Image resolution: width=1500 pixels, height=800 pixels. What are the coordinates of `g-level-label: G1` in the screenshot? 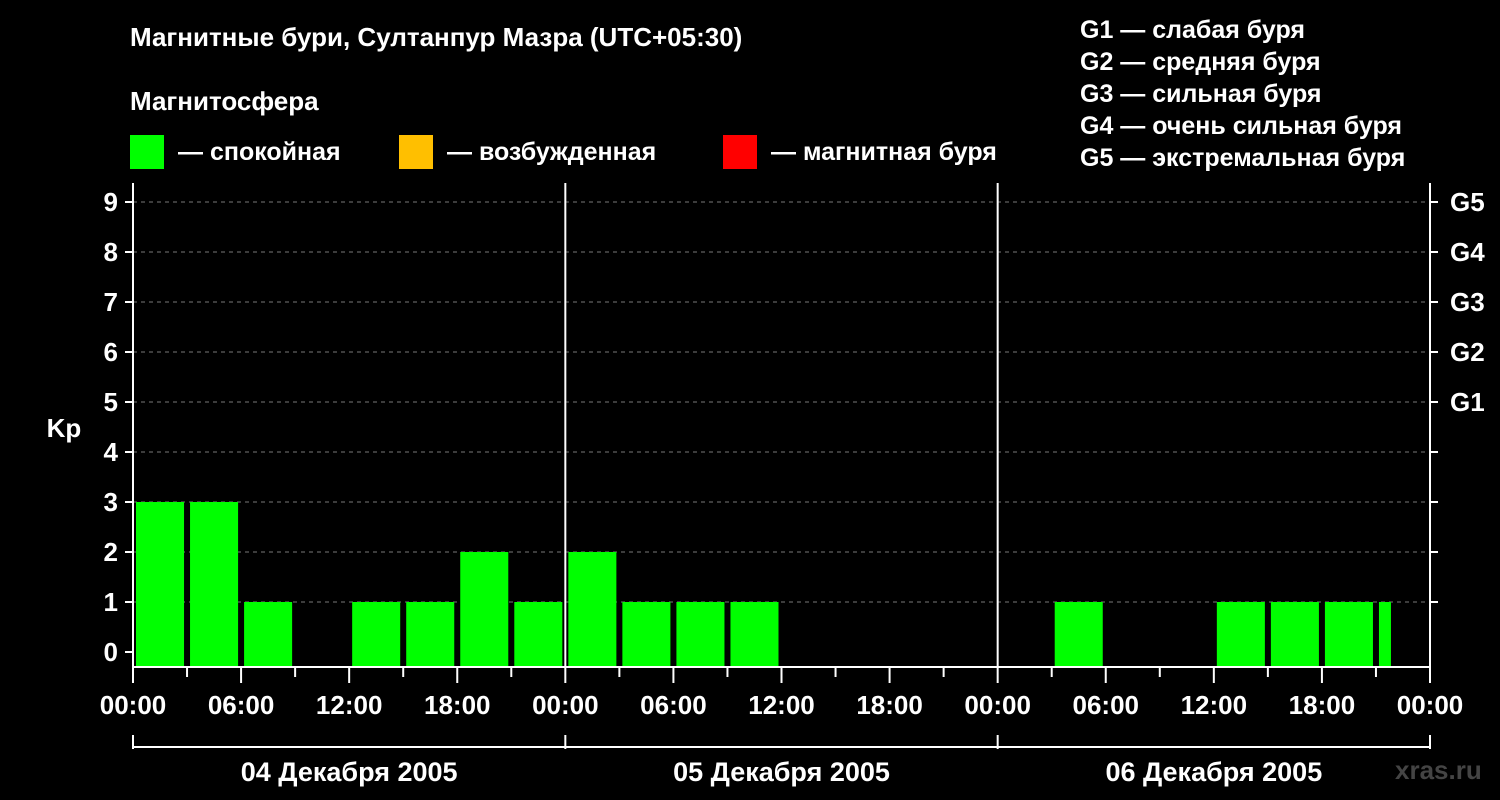 It's located at (1467, 402).